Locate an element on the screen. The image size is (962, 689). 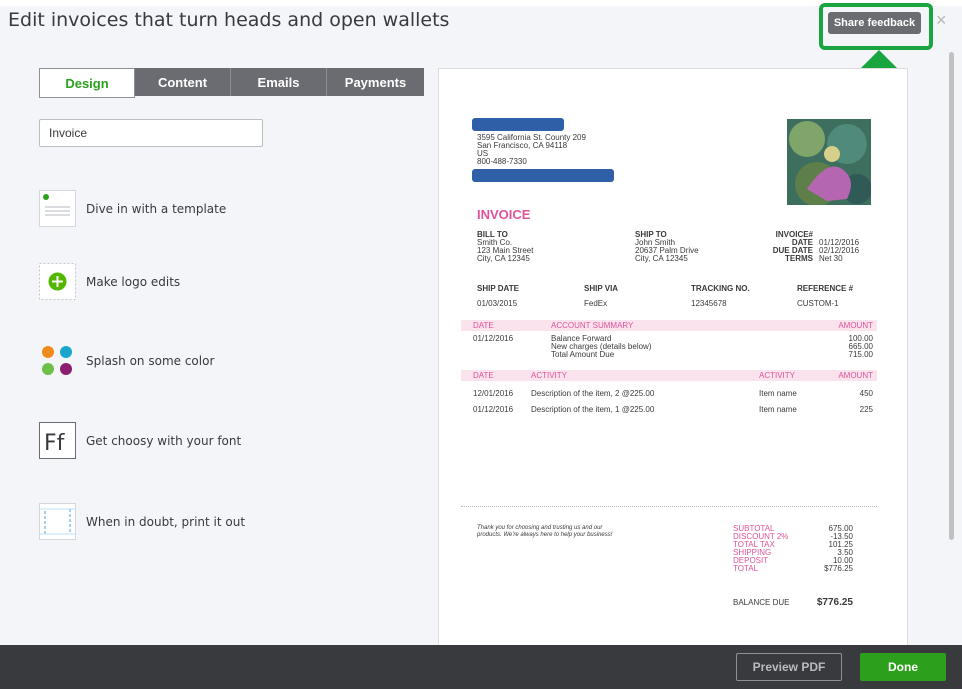
activity-desc: Description of the item, 1 @225.00 is located at coordinates (593, 409).